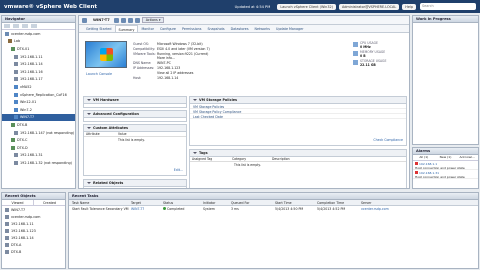  Describe the element at coordinates (38, 163) in the screenshot. I see `tree-item: 192.168.1.32 (not responding)` at that location.